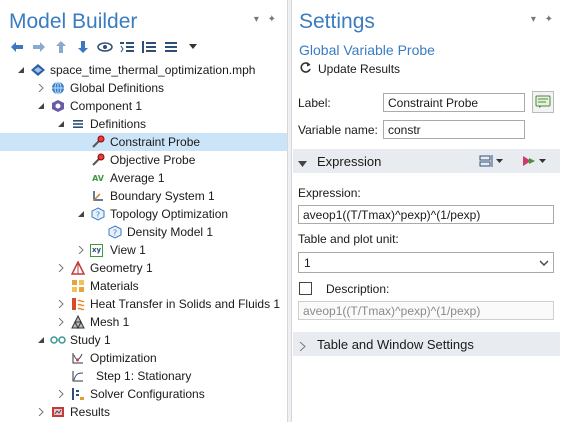  I want to click on tree-item-label: Constraint Probe, so click(155, 142).